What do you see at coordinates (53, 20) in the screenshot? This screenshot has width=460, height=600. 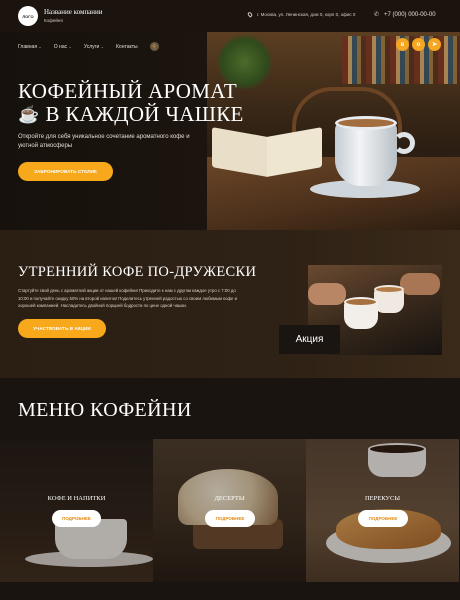 I see `company-subtitle: Кофейня` at bounding box center [53, 20].